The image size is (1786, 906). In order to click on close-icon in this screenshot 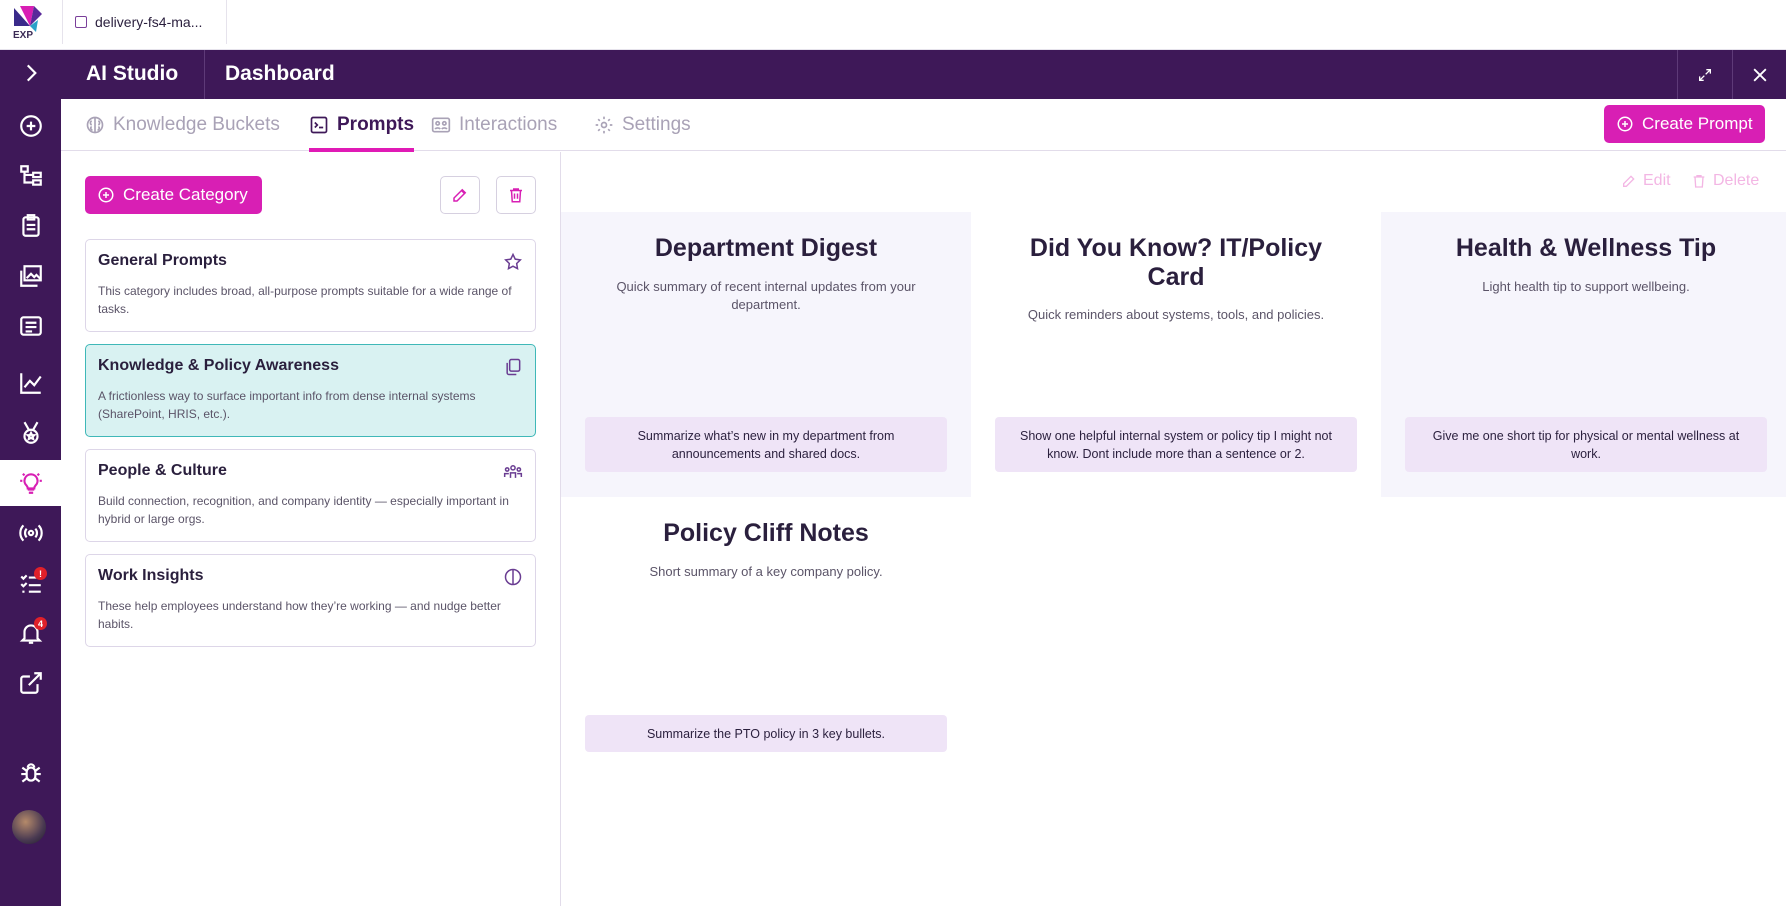, I will do `click(1759, 74)`.